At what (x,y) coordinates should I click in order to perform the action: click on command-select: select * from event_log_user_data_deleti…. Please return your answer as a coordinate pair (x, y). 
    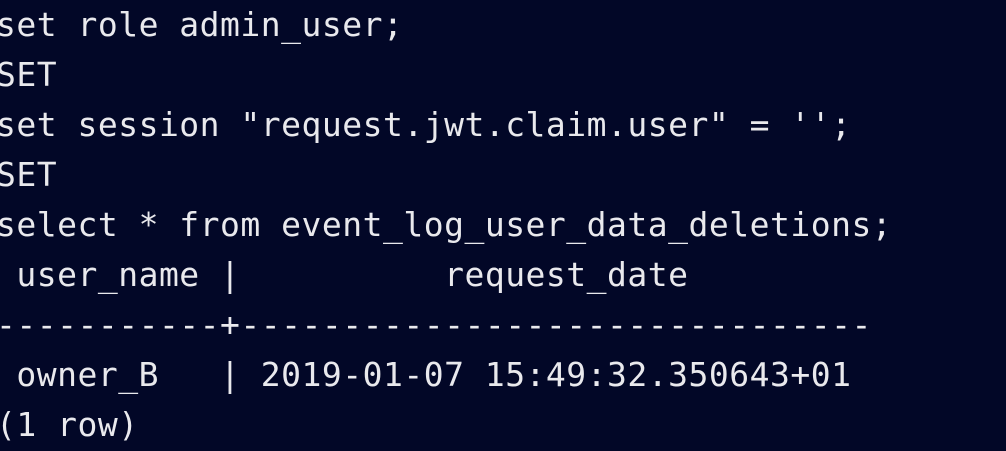
    Looking at the image, I should click on (446, 224).